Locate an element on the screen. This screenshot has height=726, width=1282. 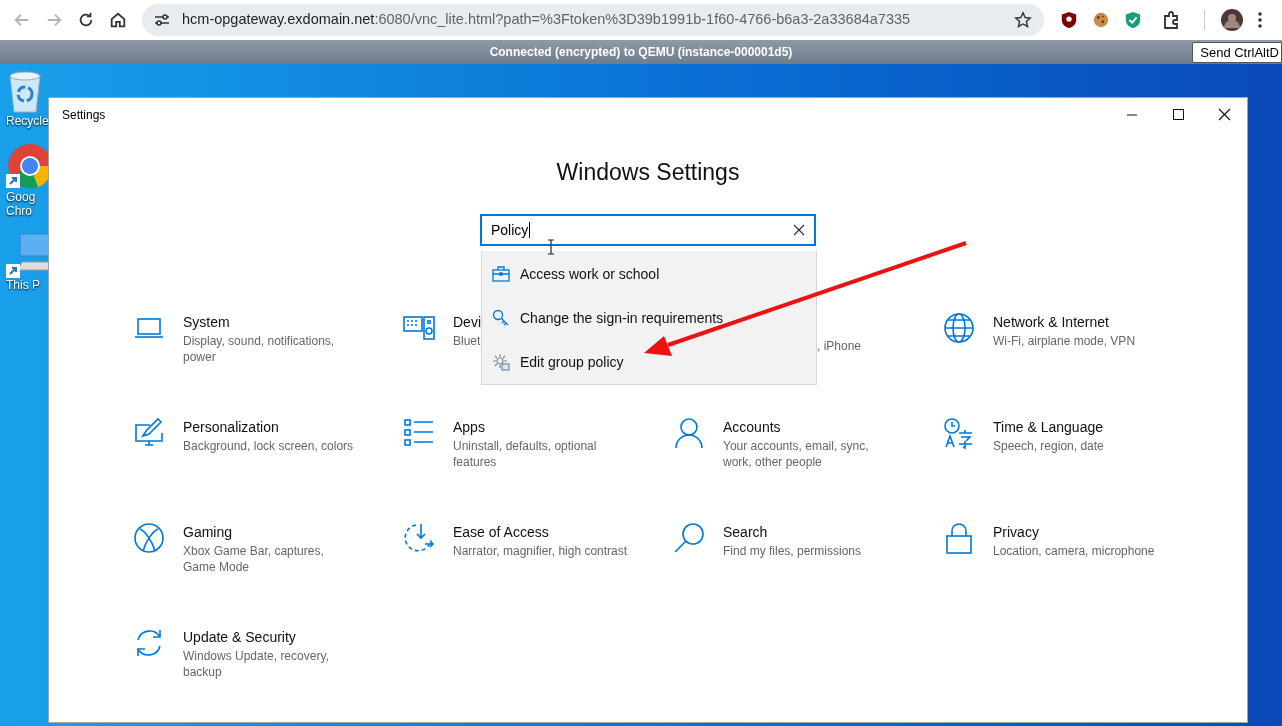
suggestion-item: Access work or school is located at coordinates (649, 274).